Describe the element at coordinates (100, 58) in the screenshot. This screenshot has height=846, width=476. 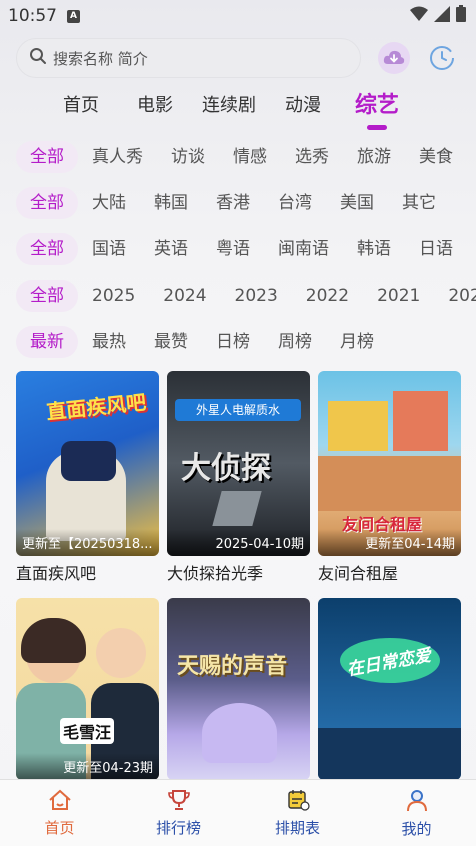
I see `search-placeholder: 搜索名称 简介` at that location.